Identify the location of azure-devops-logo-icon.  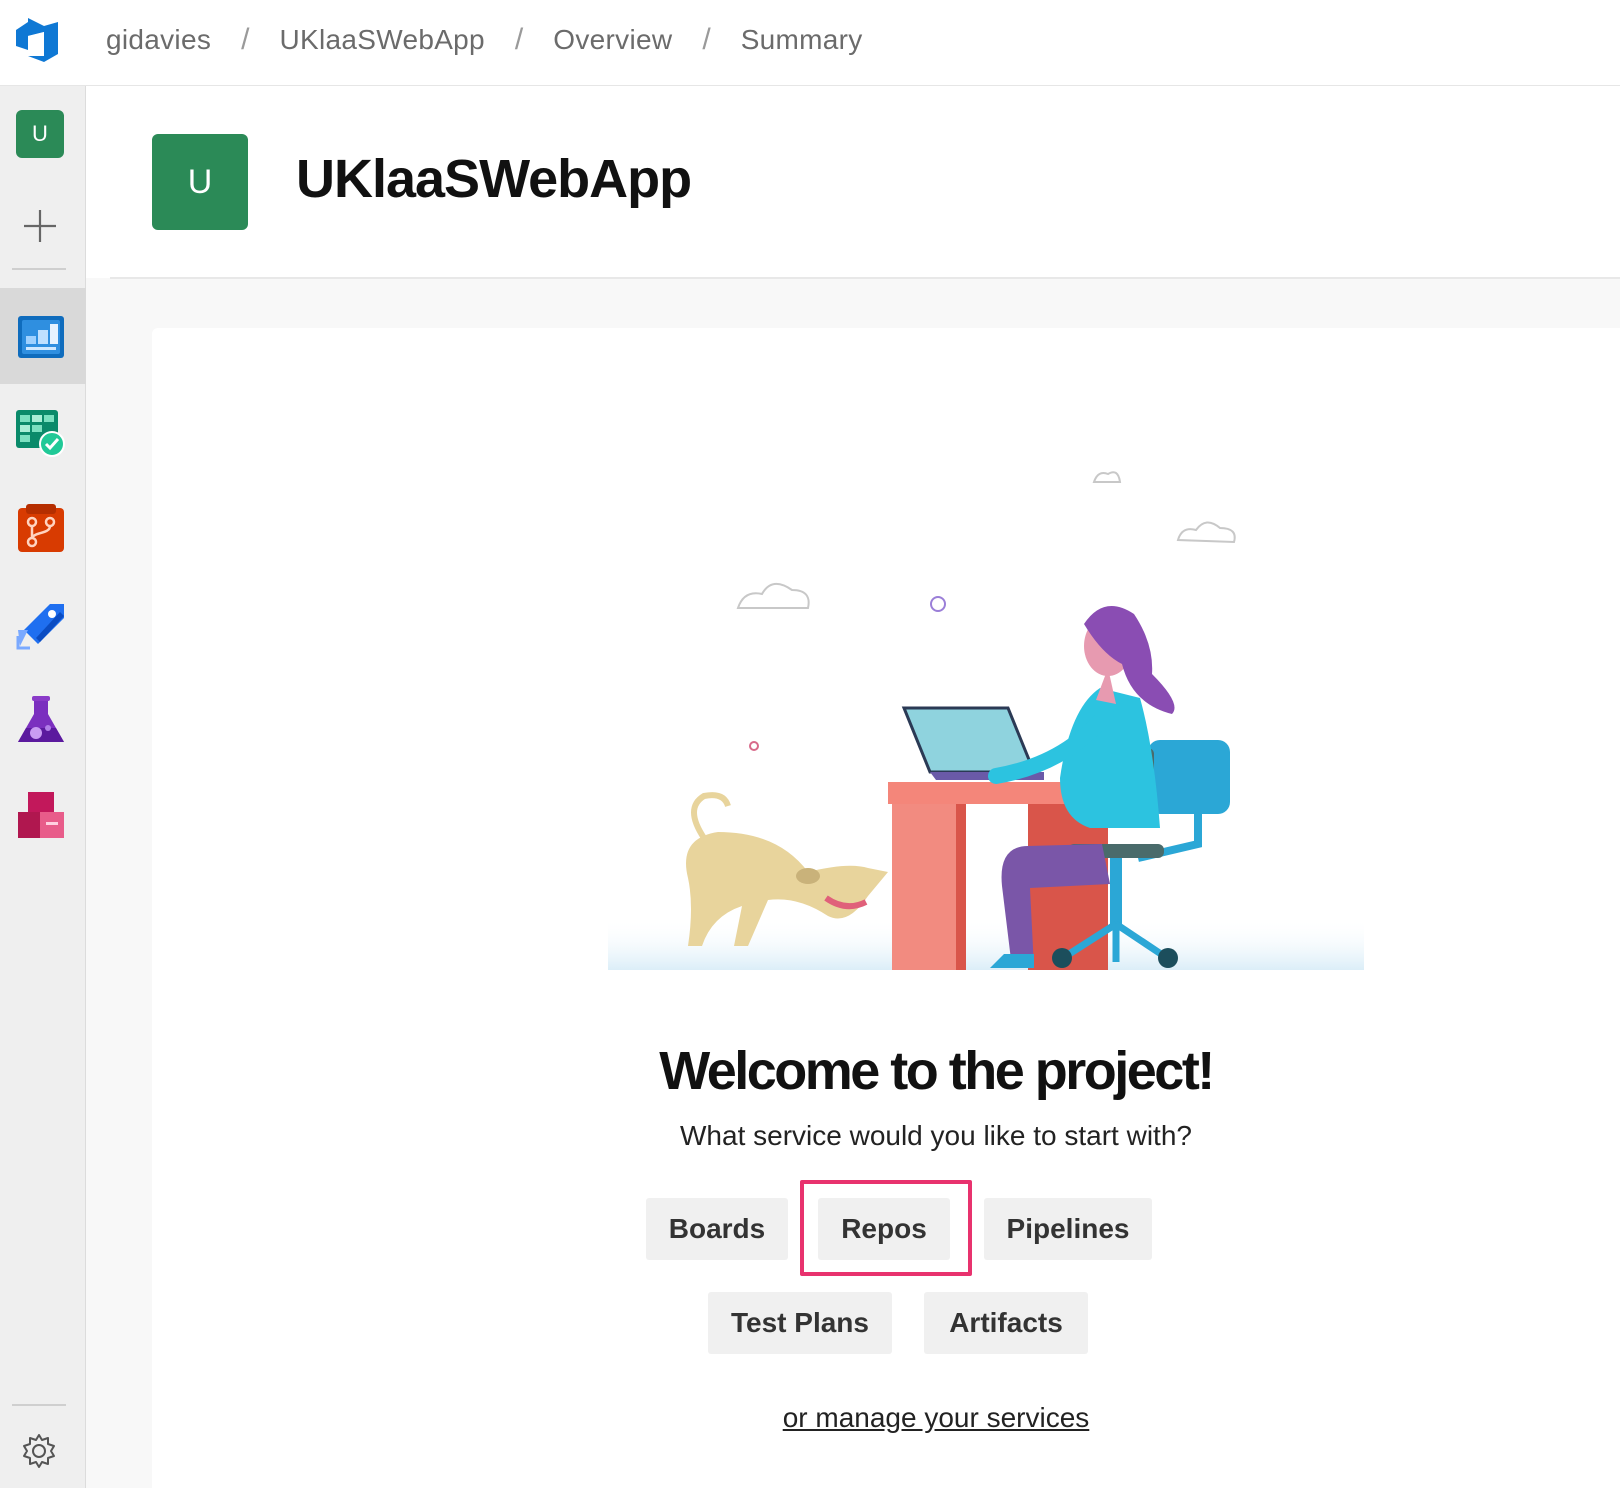
(38, 40).